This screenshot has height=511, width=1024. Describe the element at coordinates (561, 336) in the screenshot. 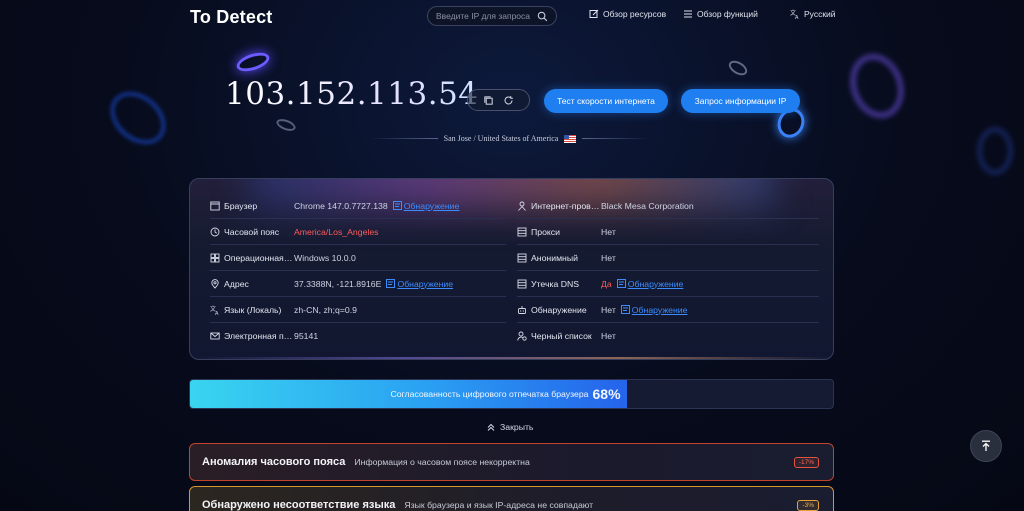

I see `info-label: Черный список` at that location.